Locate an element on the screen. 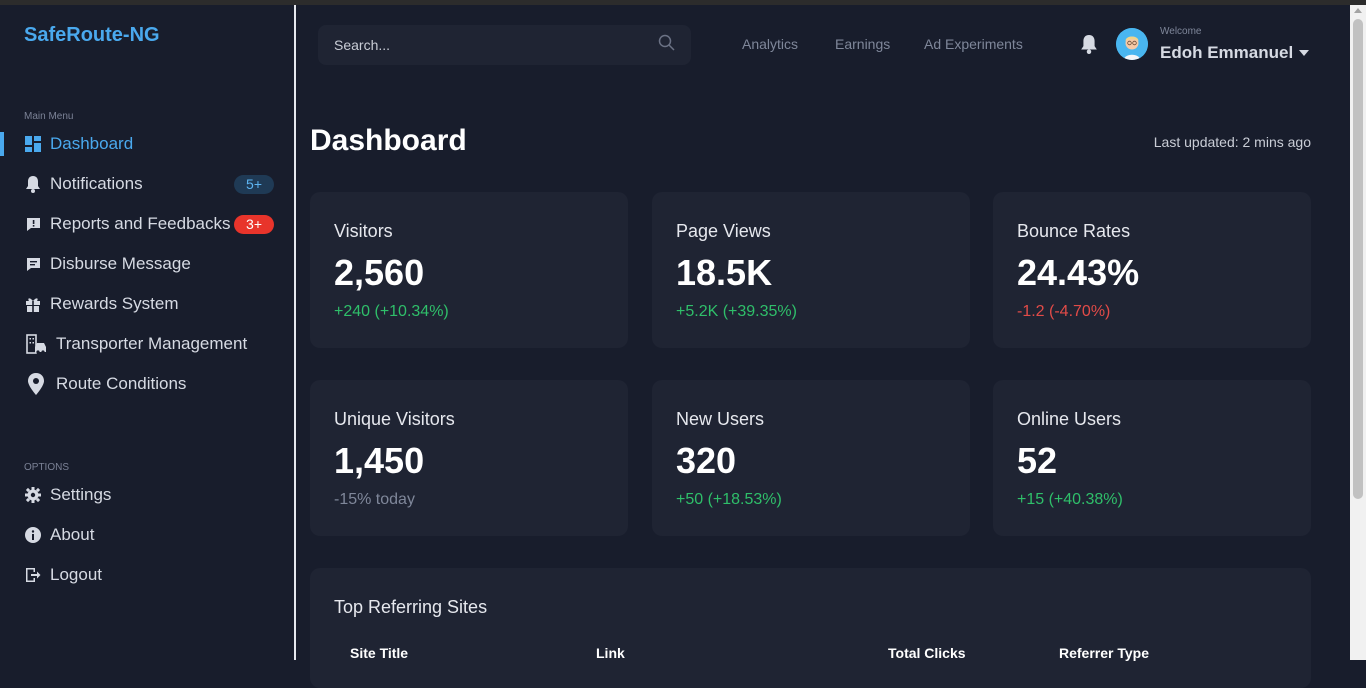 The image size is (1366, 688). column-header-referrer-type: Referrer Type is located at coordinates (1104, 653).